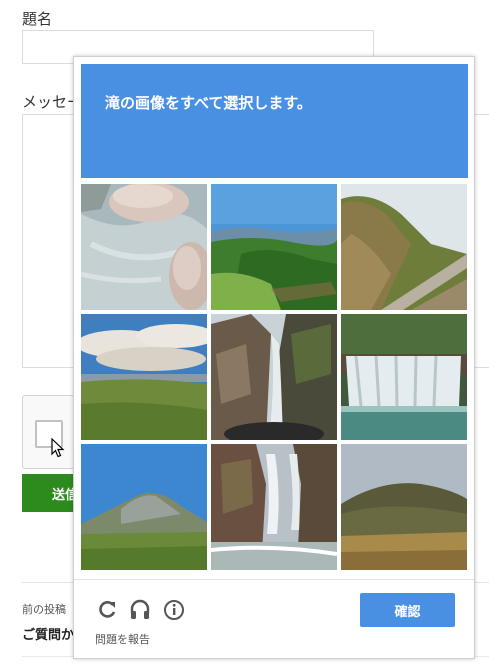 The width and height of the screenshot is (489, 667). What do you see at coordinates (274, 579) in the screenshot?
I see `divider` at bounding box center [274, 579].